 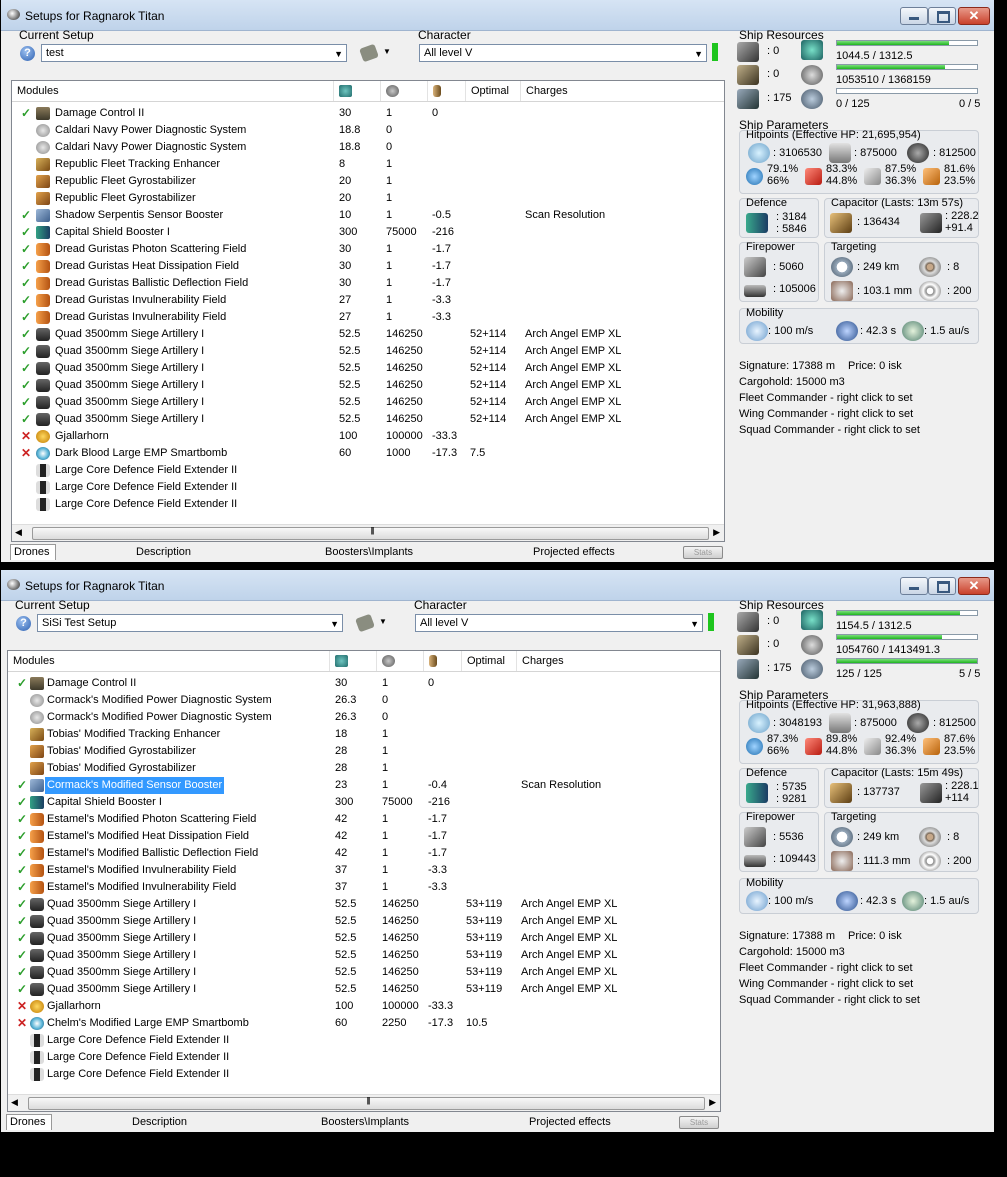 I want to click on tab-projected-effects: Projected effects, so click(x=574, y=552).